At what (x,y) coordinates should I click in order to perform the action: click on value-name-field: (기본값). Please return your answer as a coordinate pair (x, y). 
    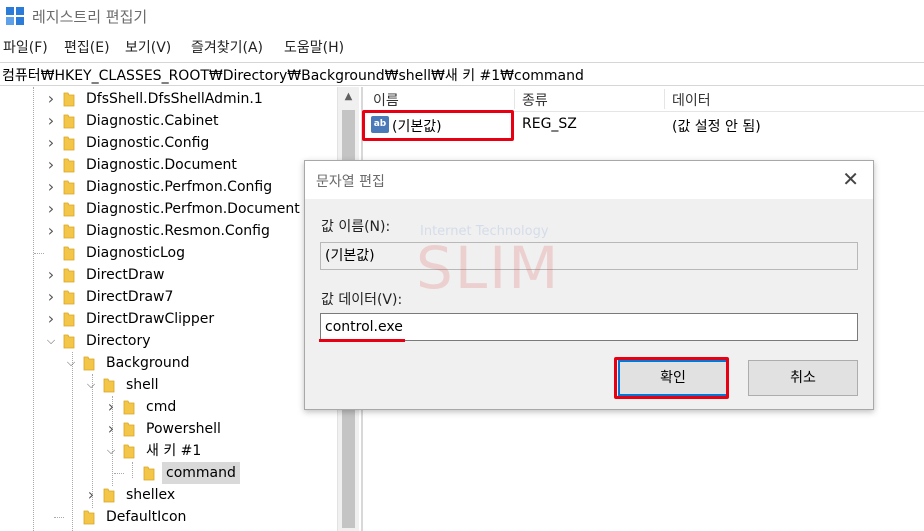
    Looking at the image, I should click on (589, 256).